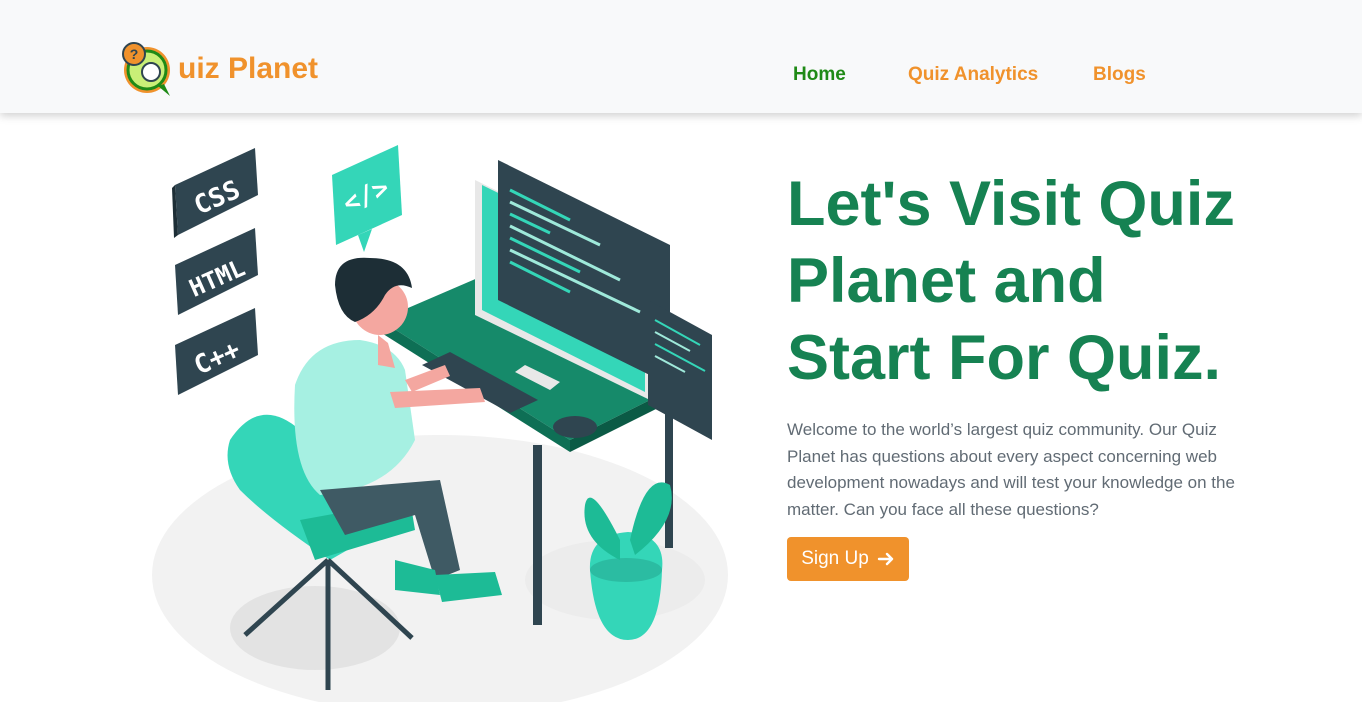  Describe the element at coordinates (216, 351) in the screenshot. I see `cpp-badge: C++` at that location.